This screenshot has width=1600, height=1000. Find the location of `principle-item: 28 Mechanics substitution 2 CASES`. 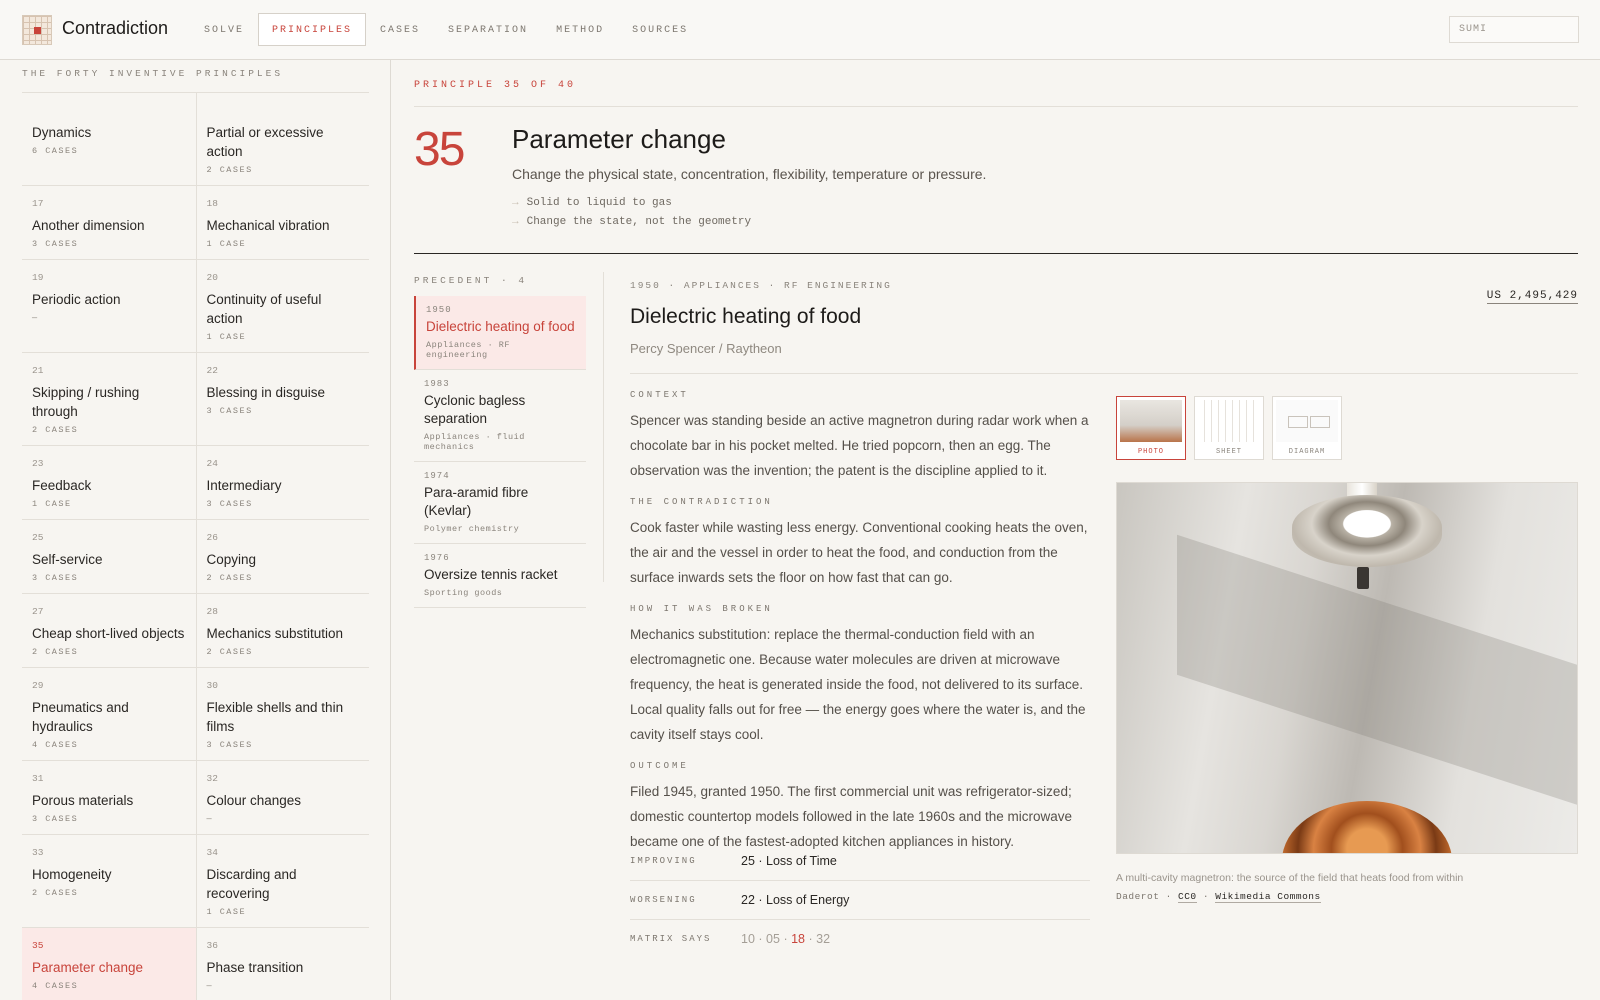

principle-item: 28 Mechanics substitution 2 CASES is located at coordinates (282, 630).